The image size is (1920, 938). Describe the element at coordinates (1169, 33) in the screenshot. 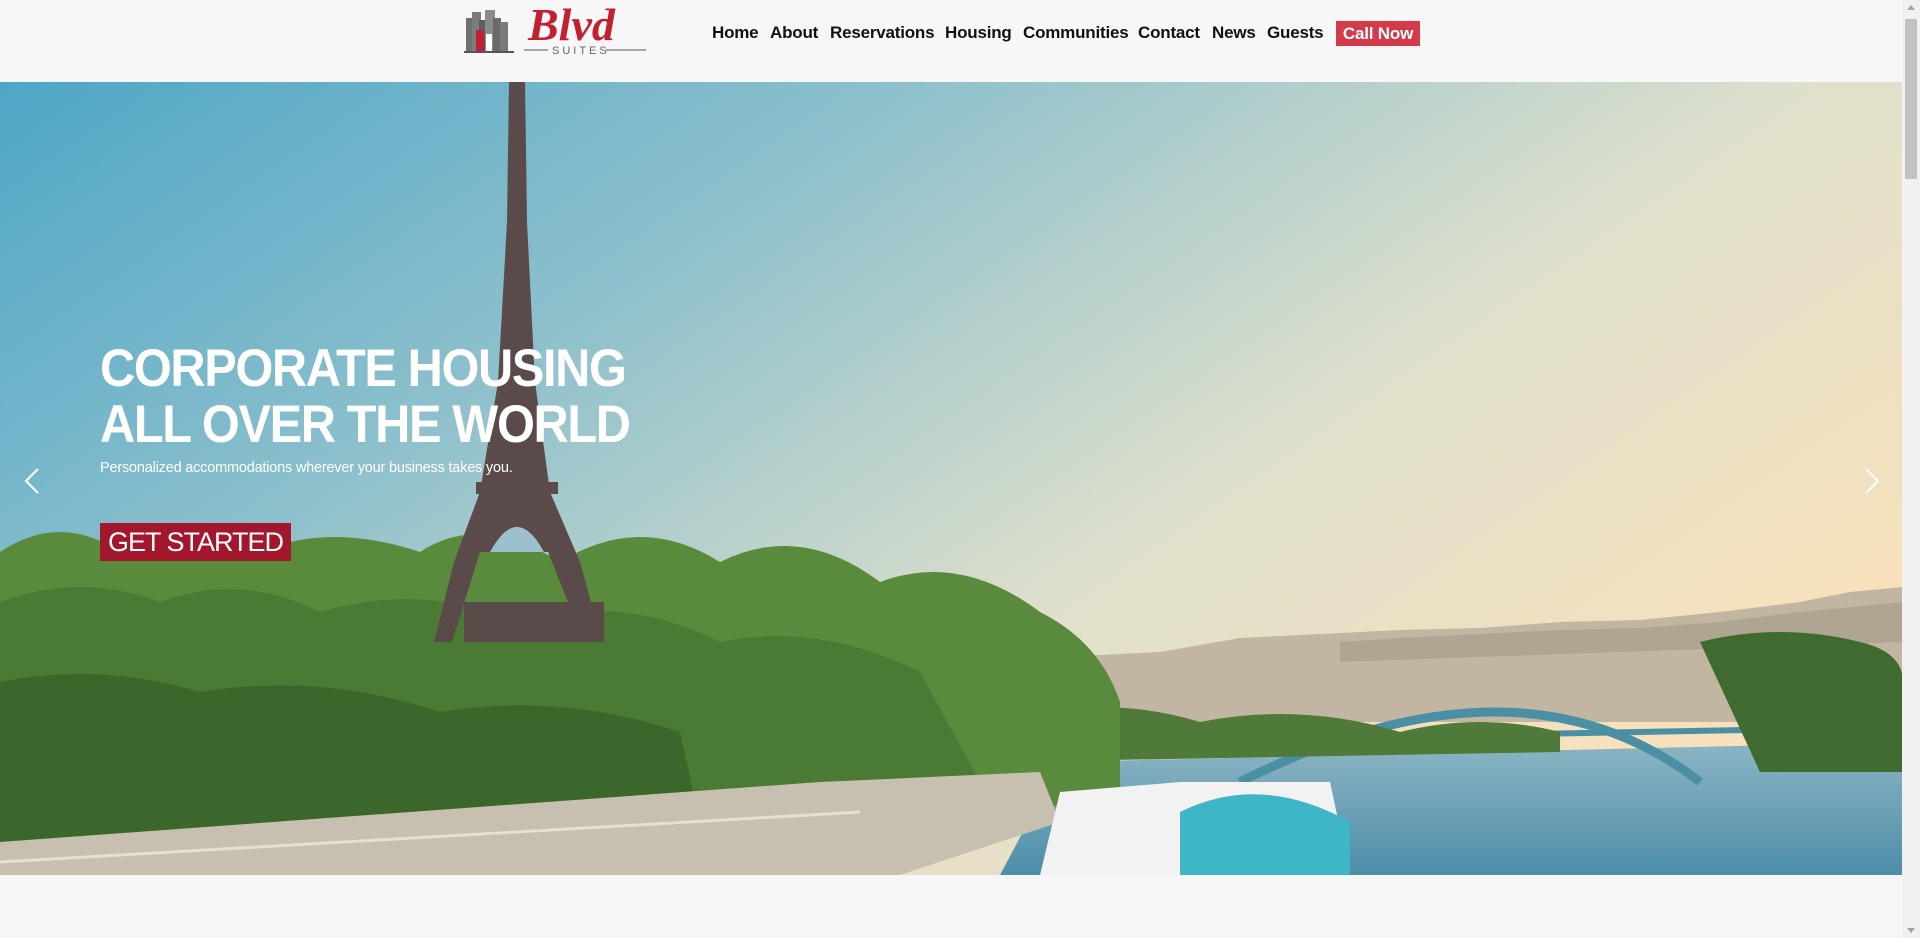

I see `nav-contact: Contact` at that location.